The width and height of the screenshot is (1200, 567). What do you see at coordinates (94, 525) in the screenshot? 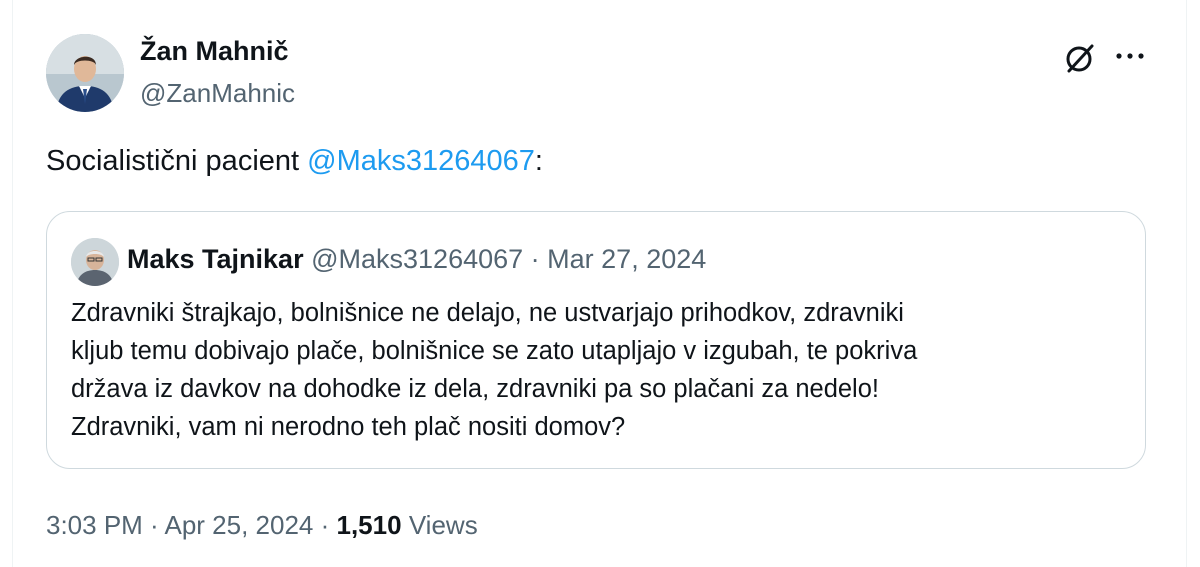
I see `tweet-time: 3:03 PM` at bounding box center [94, 525].